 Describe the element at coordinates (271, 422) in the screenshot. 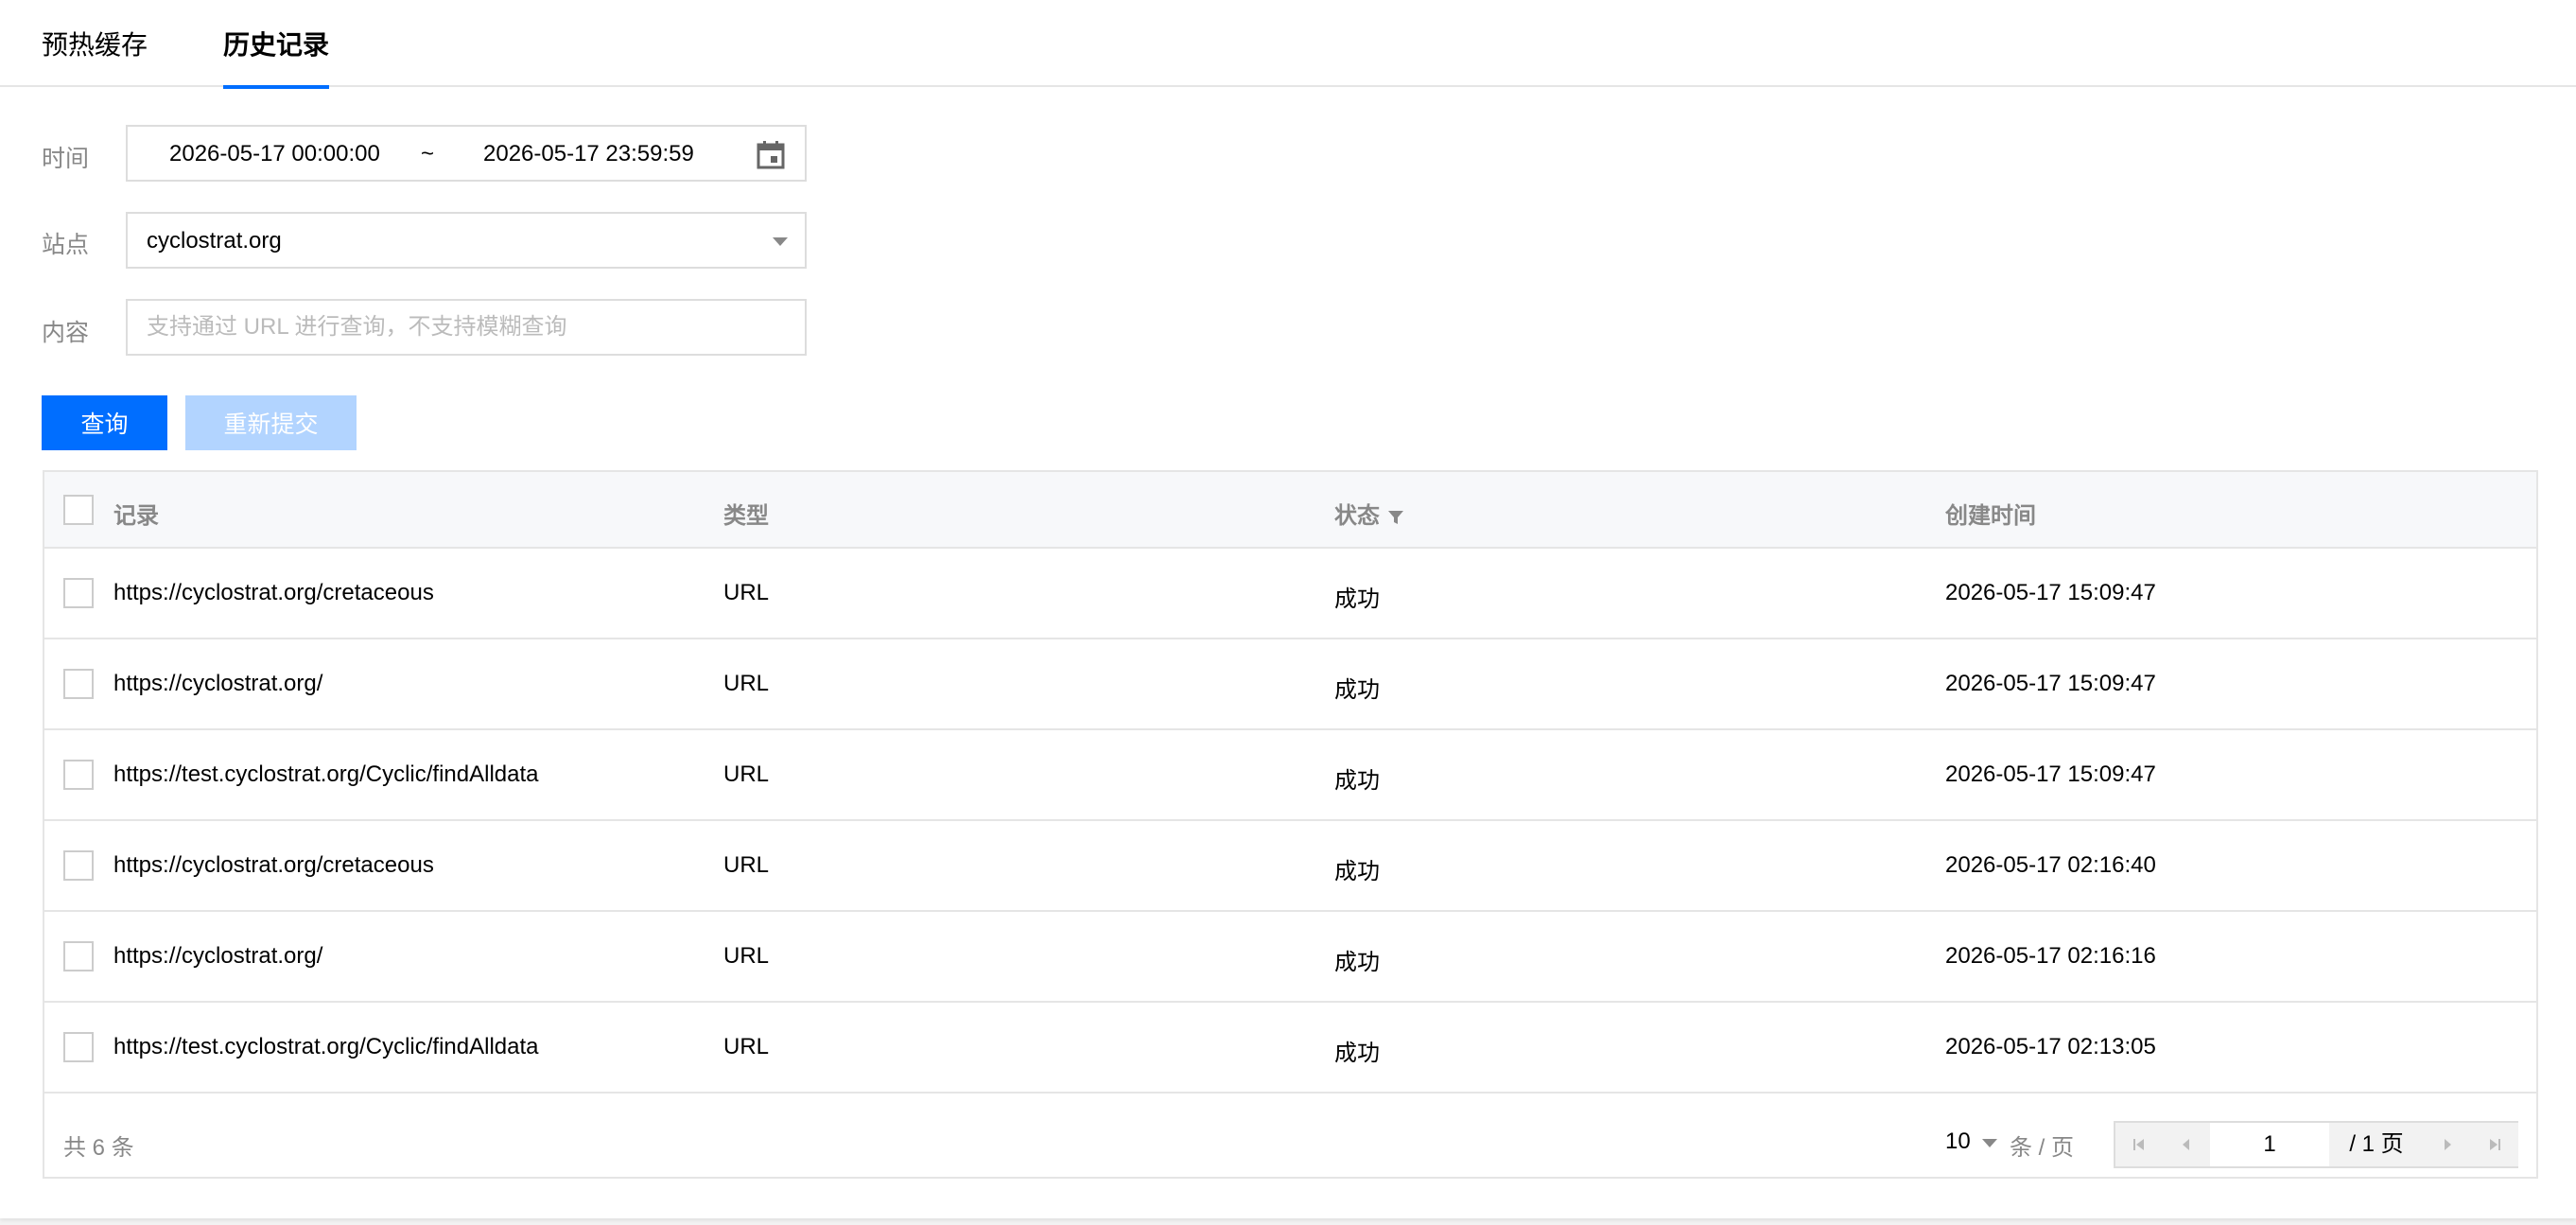

I see `resubmit-button: 重新提交` at that location.